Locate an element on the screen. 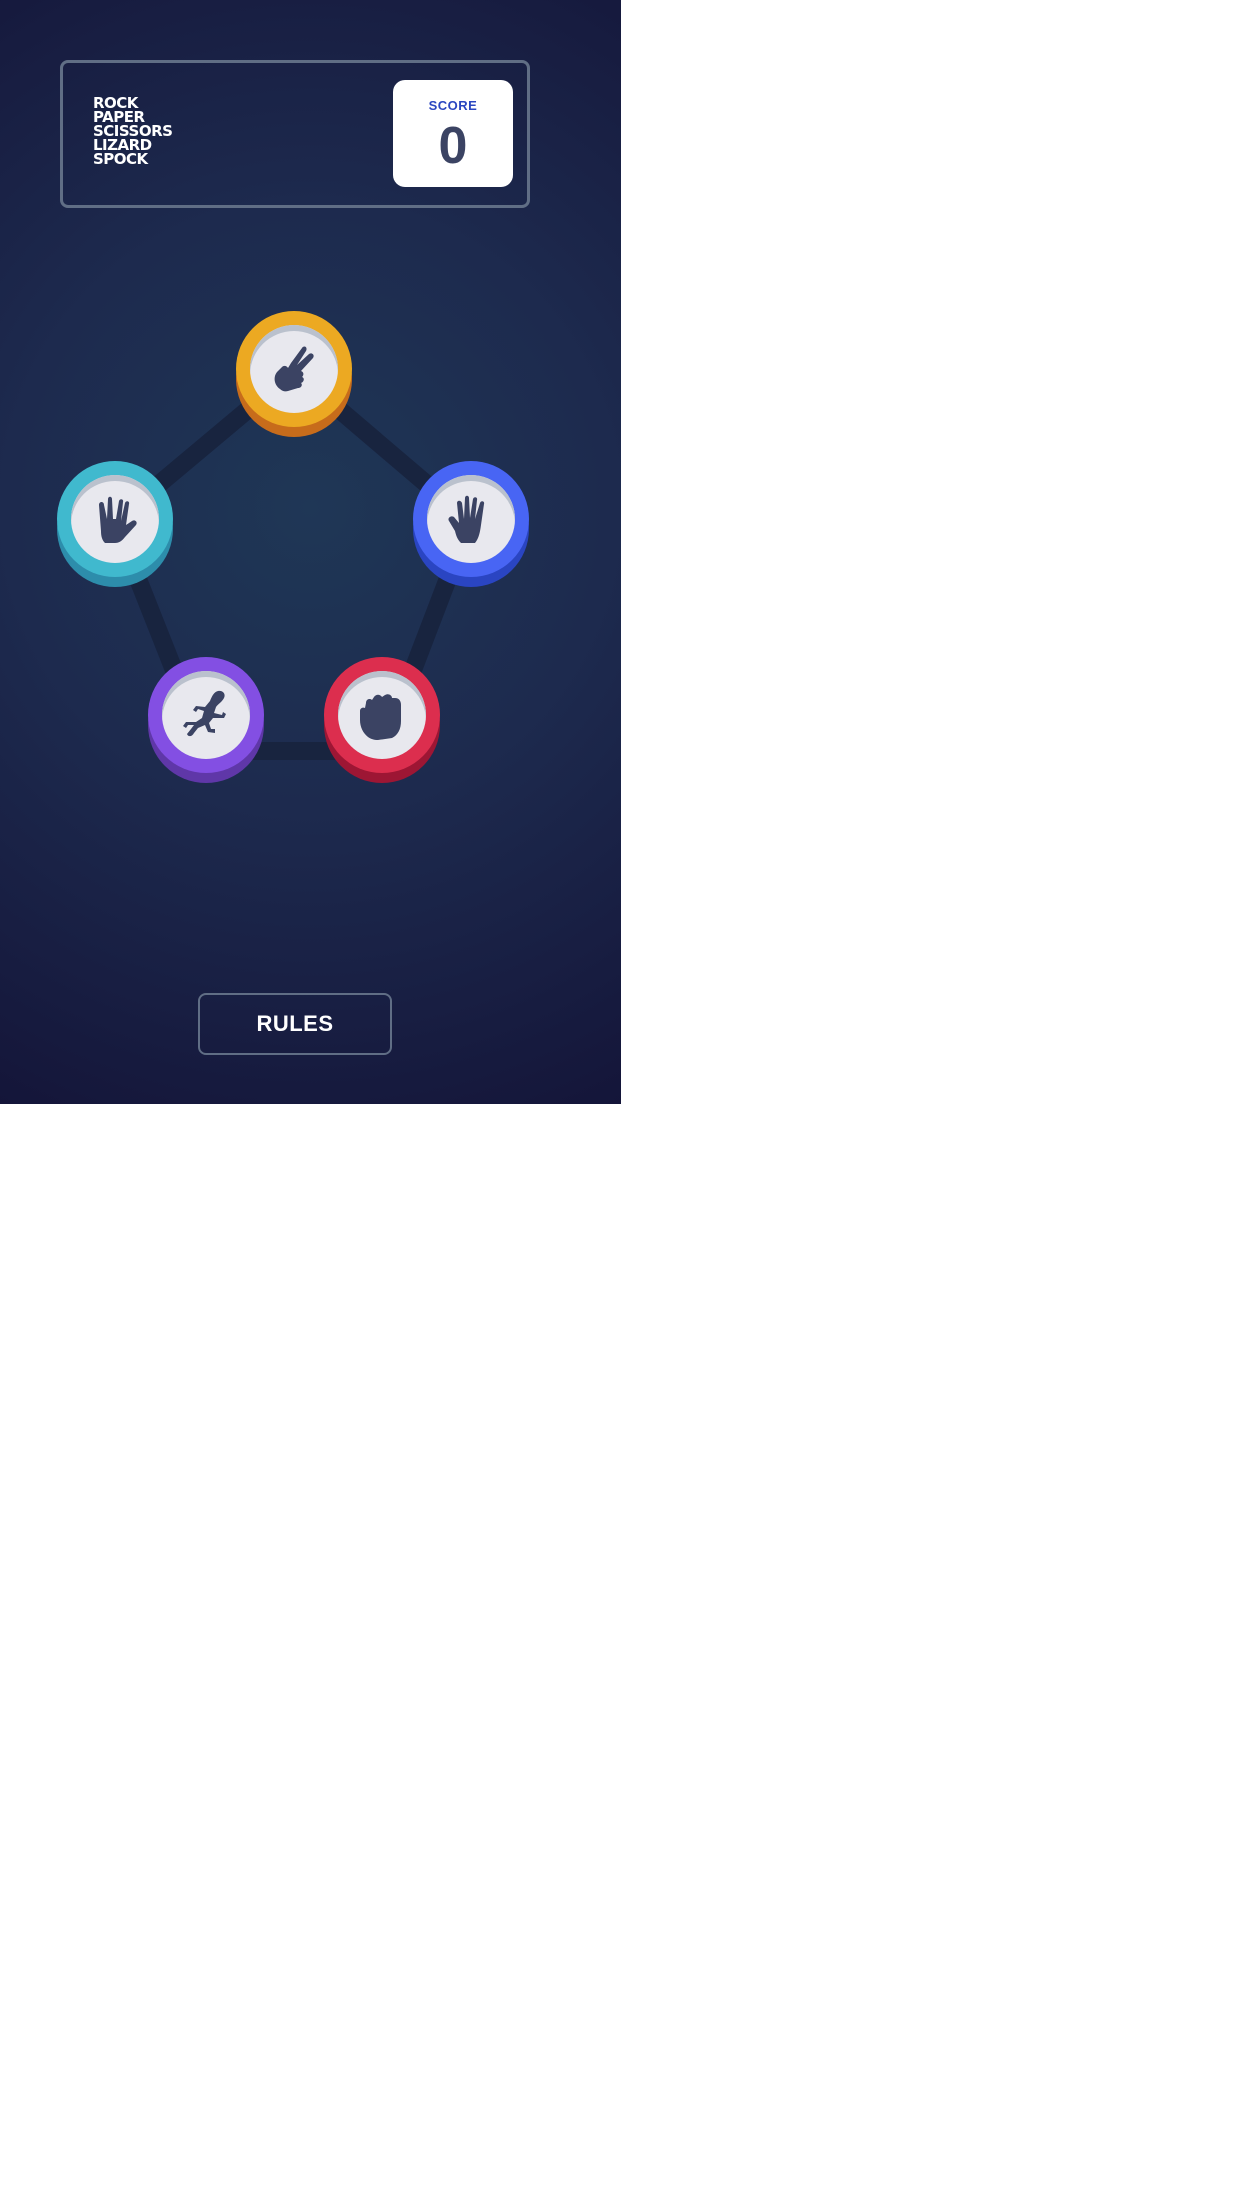 This screenshot has height=2208, width=1242. lizard-icon is located at coordinates (204, 713).